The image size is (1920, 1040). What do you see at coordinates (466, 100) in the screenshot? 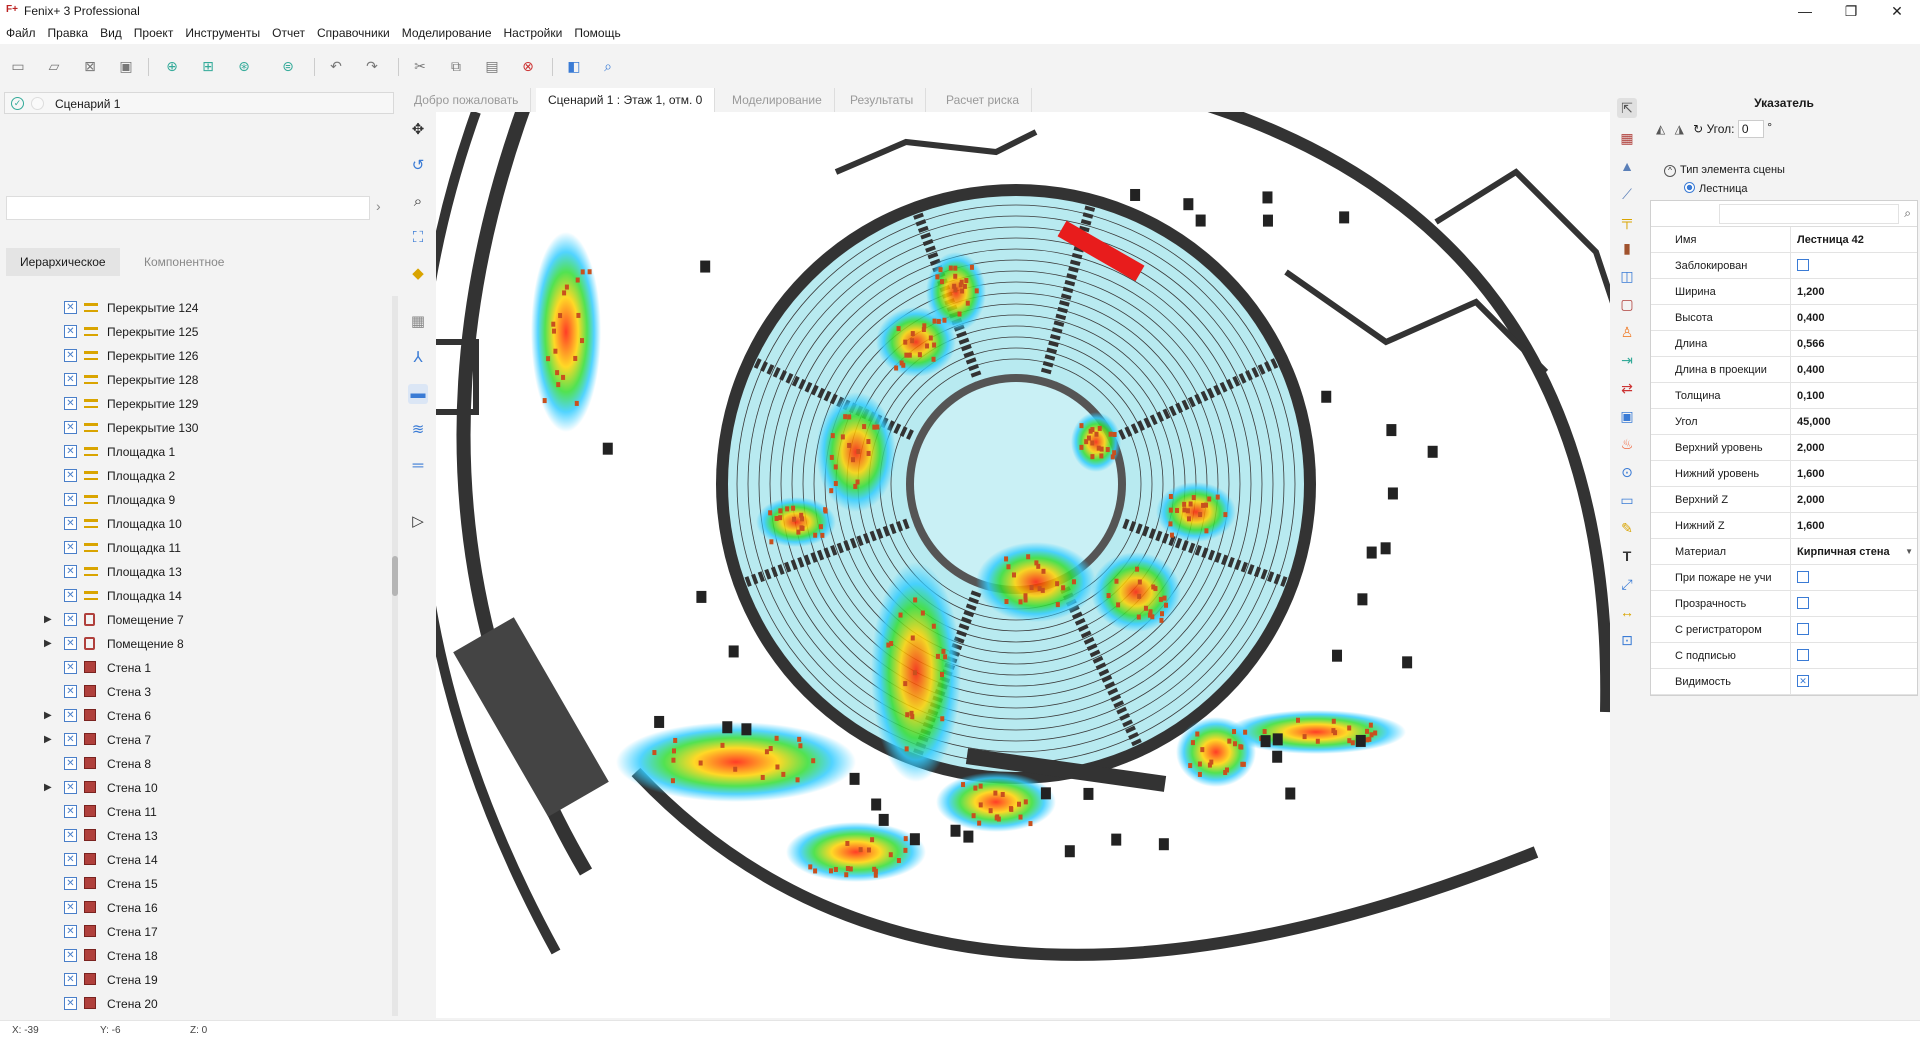
I see `tab-welcome: Добро пожаловать` at bounding box center [466, 100].